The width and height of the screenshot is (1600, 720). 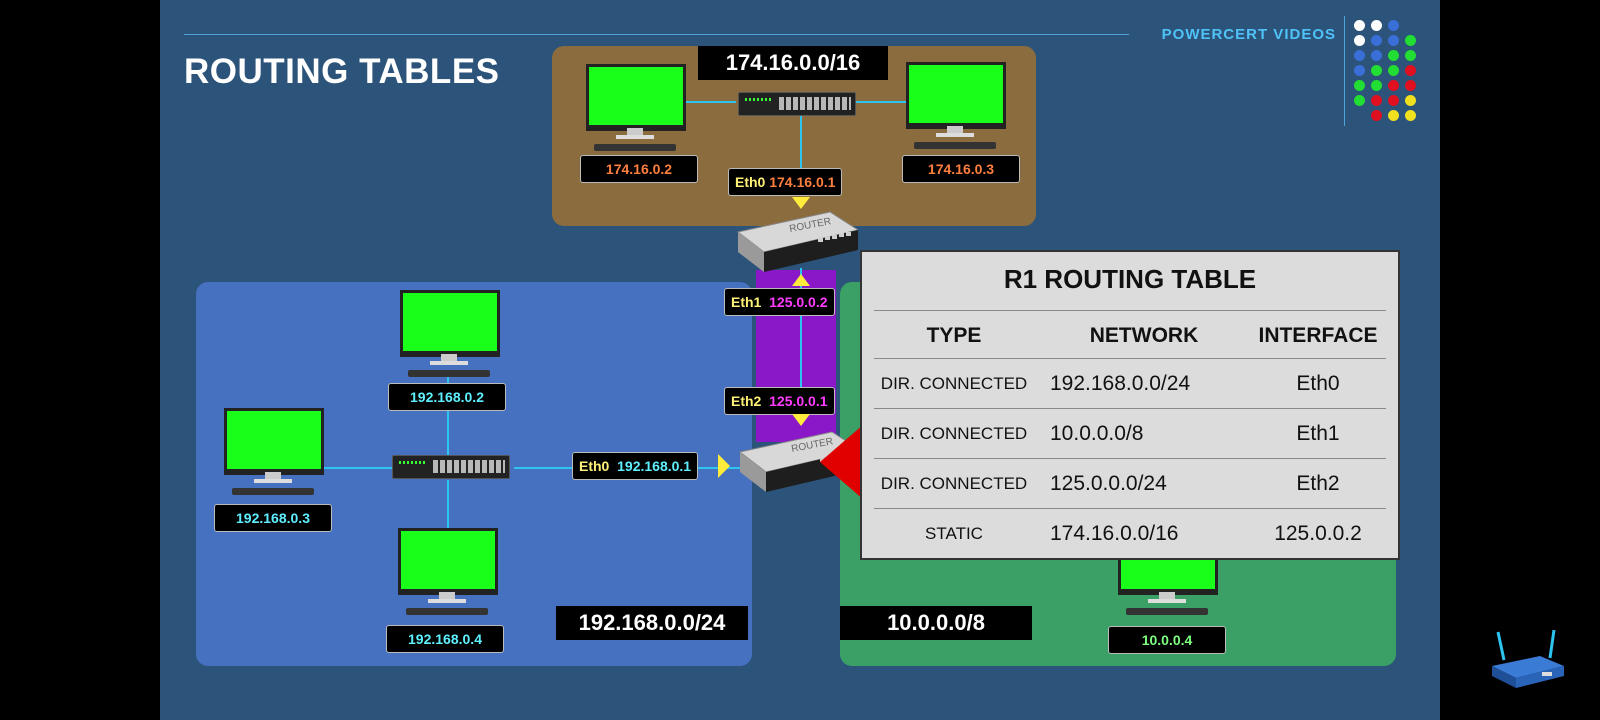 What do you see at coordinates (801, 143) in the screenshot?
I see `link-top-switch-router` at bounding box center [801, 143].